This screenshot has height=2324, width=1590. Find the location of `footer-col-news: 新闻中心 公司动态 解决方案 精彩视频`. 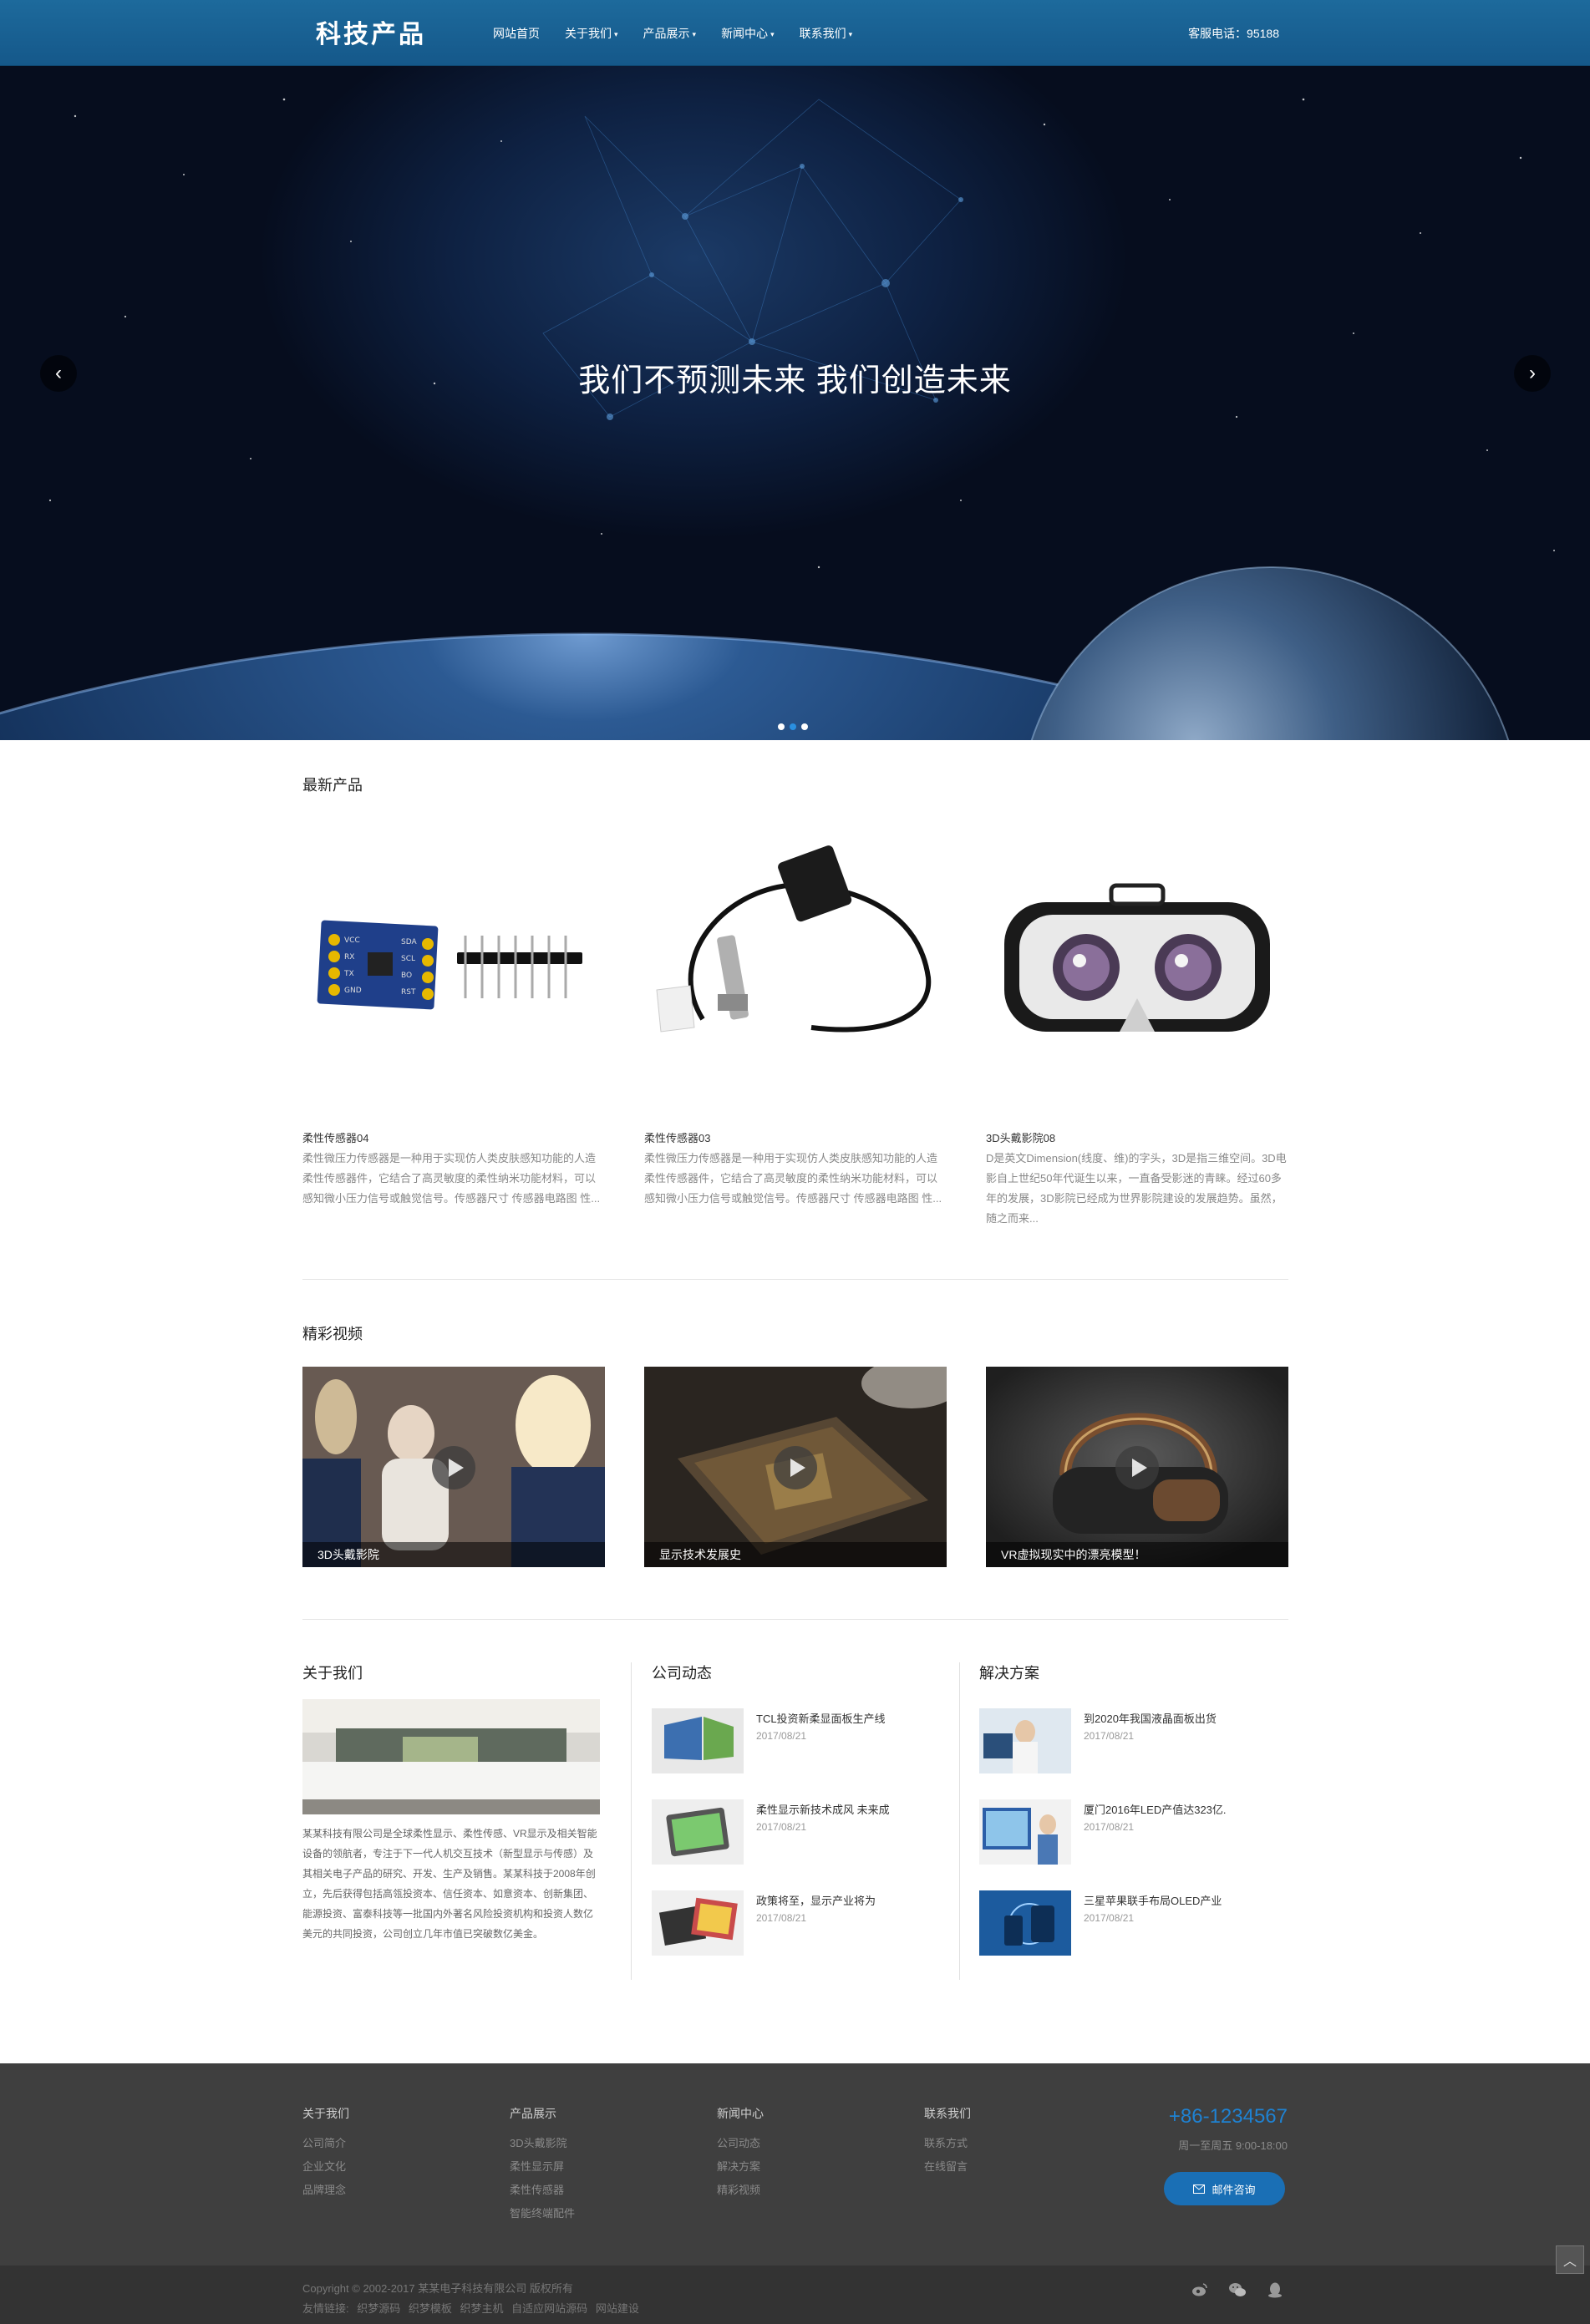

footer-col-news: 新闻中心 公司动态 解决方案 精彩视频 is located at coordinates (740, 2153).